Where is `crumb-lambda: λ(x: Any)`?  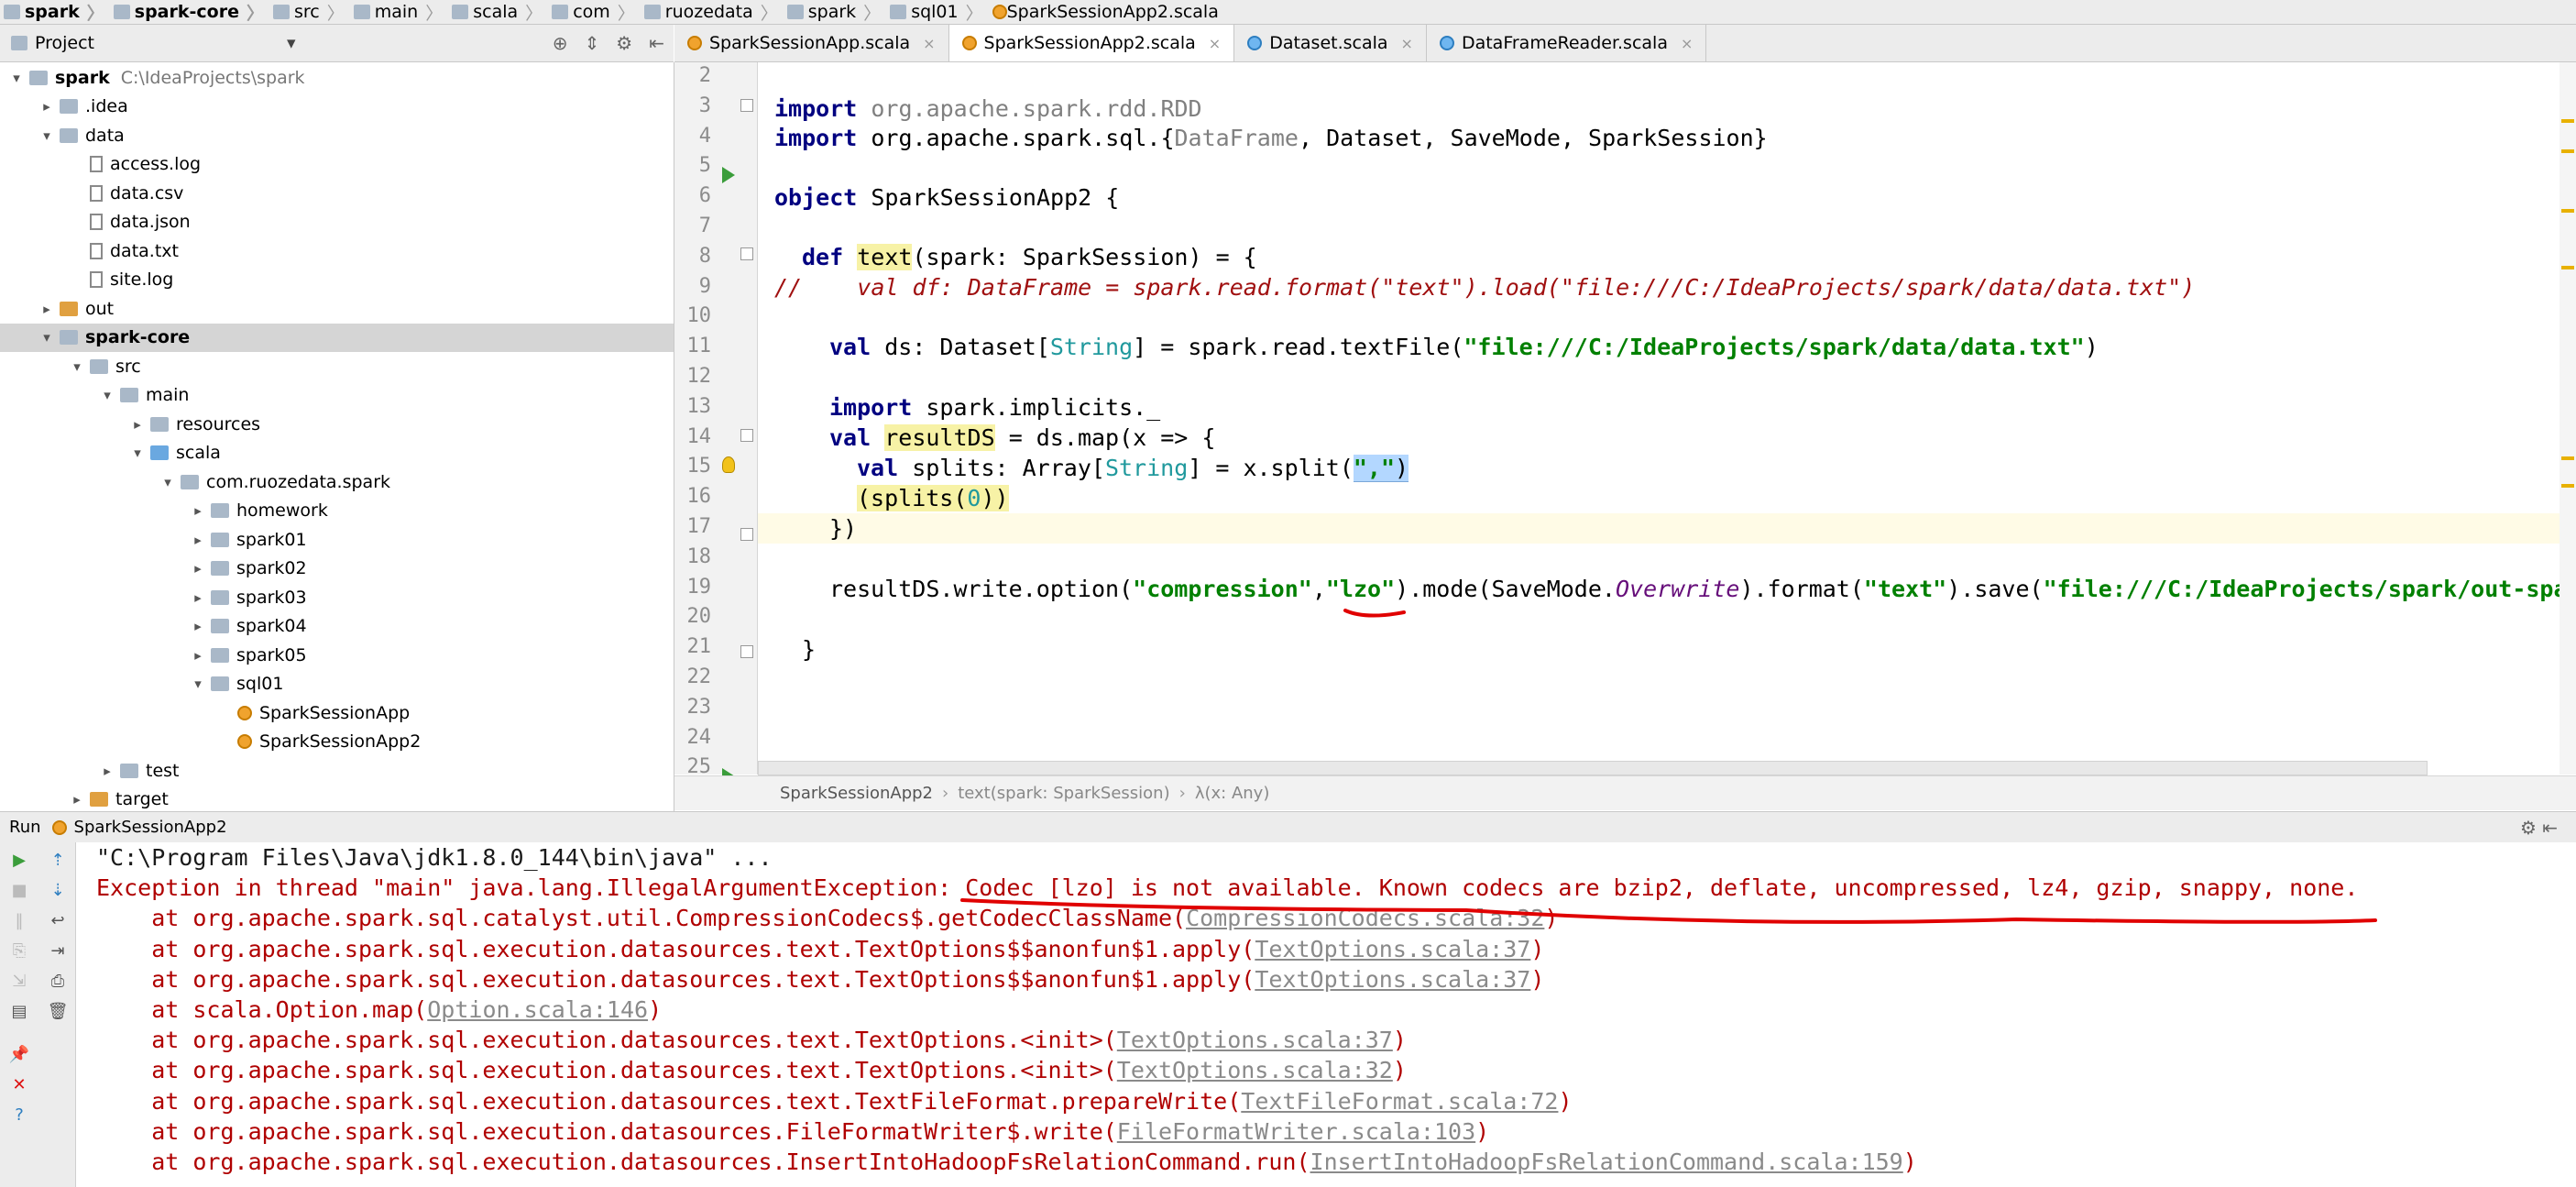
crumb-lambda: λ(x: Any) is located at coordinates (1232, 793).